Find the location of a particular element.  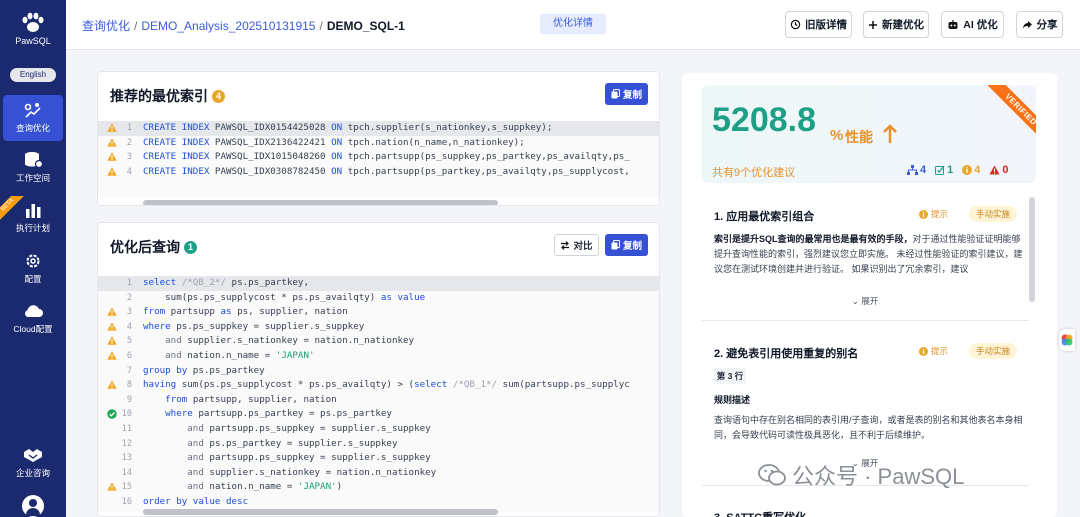

suggestion-2-tip: 提示 is located at coordinates (933, 351).